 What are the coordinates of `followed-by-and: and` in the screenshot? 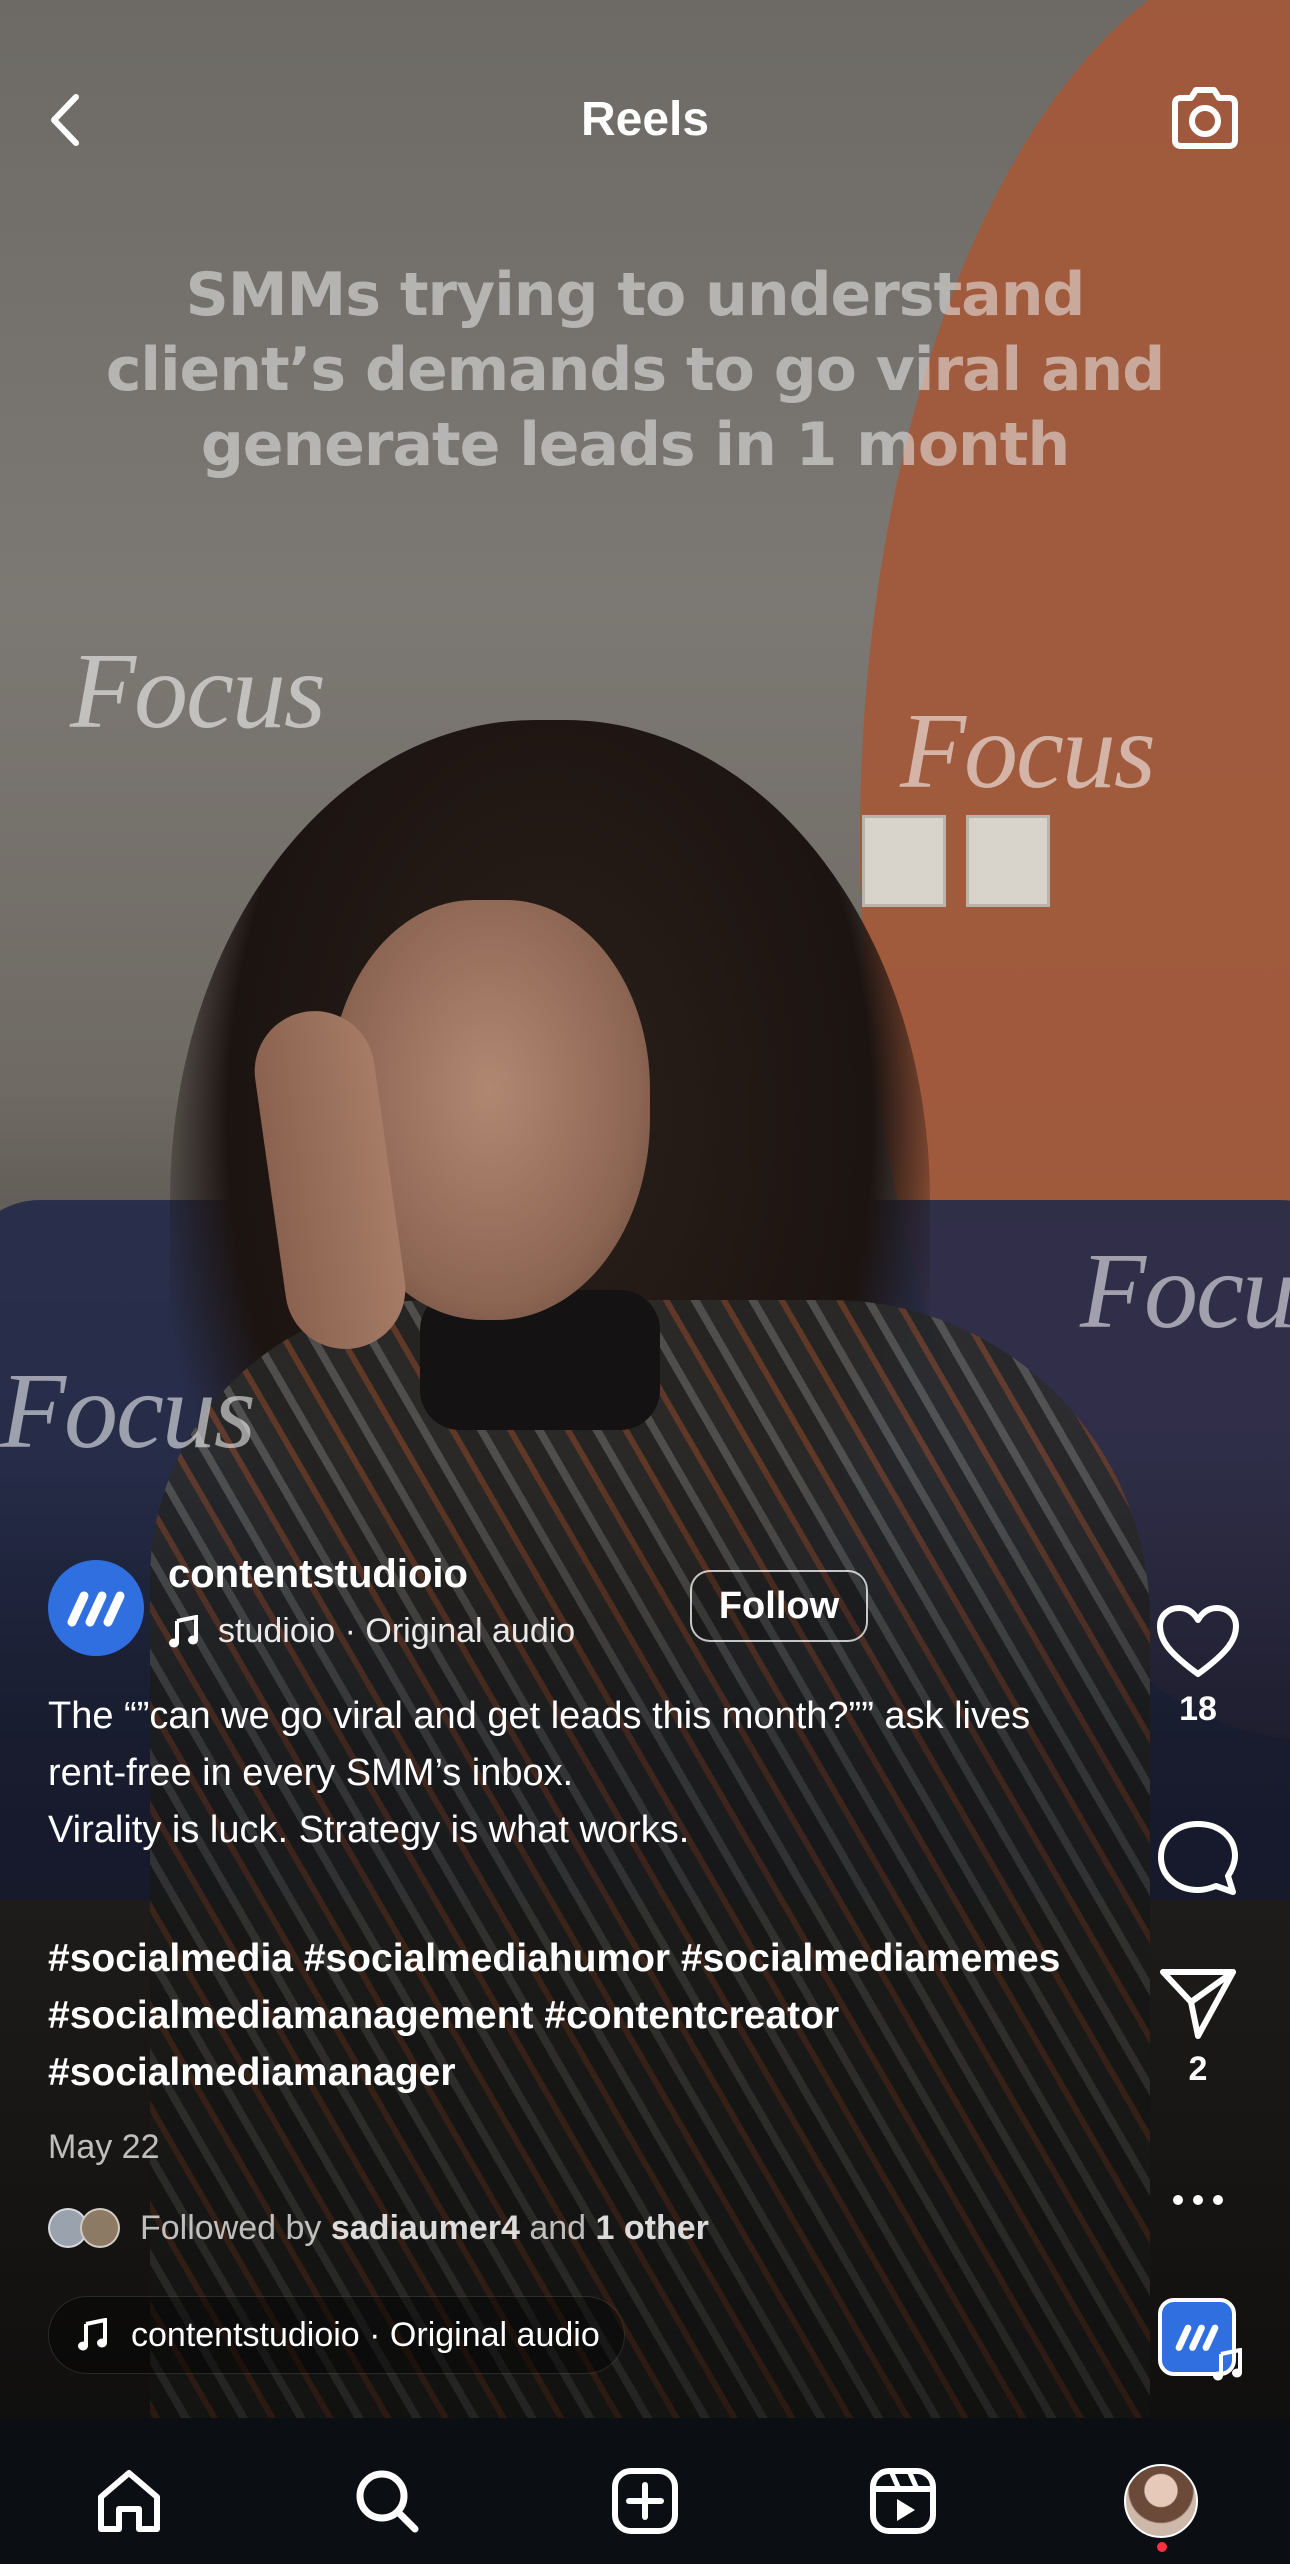 It's located at (558, 2227).